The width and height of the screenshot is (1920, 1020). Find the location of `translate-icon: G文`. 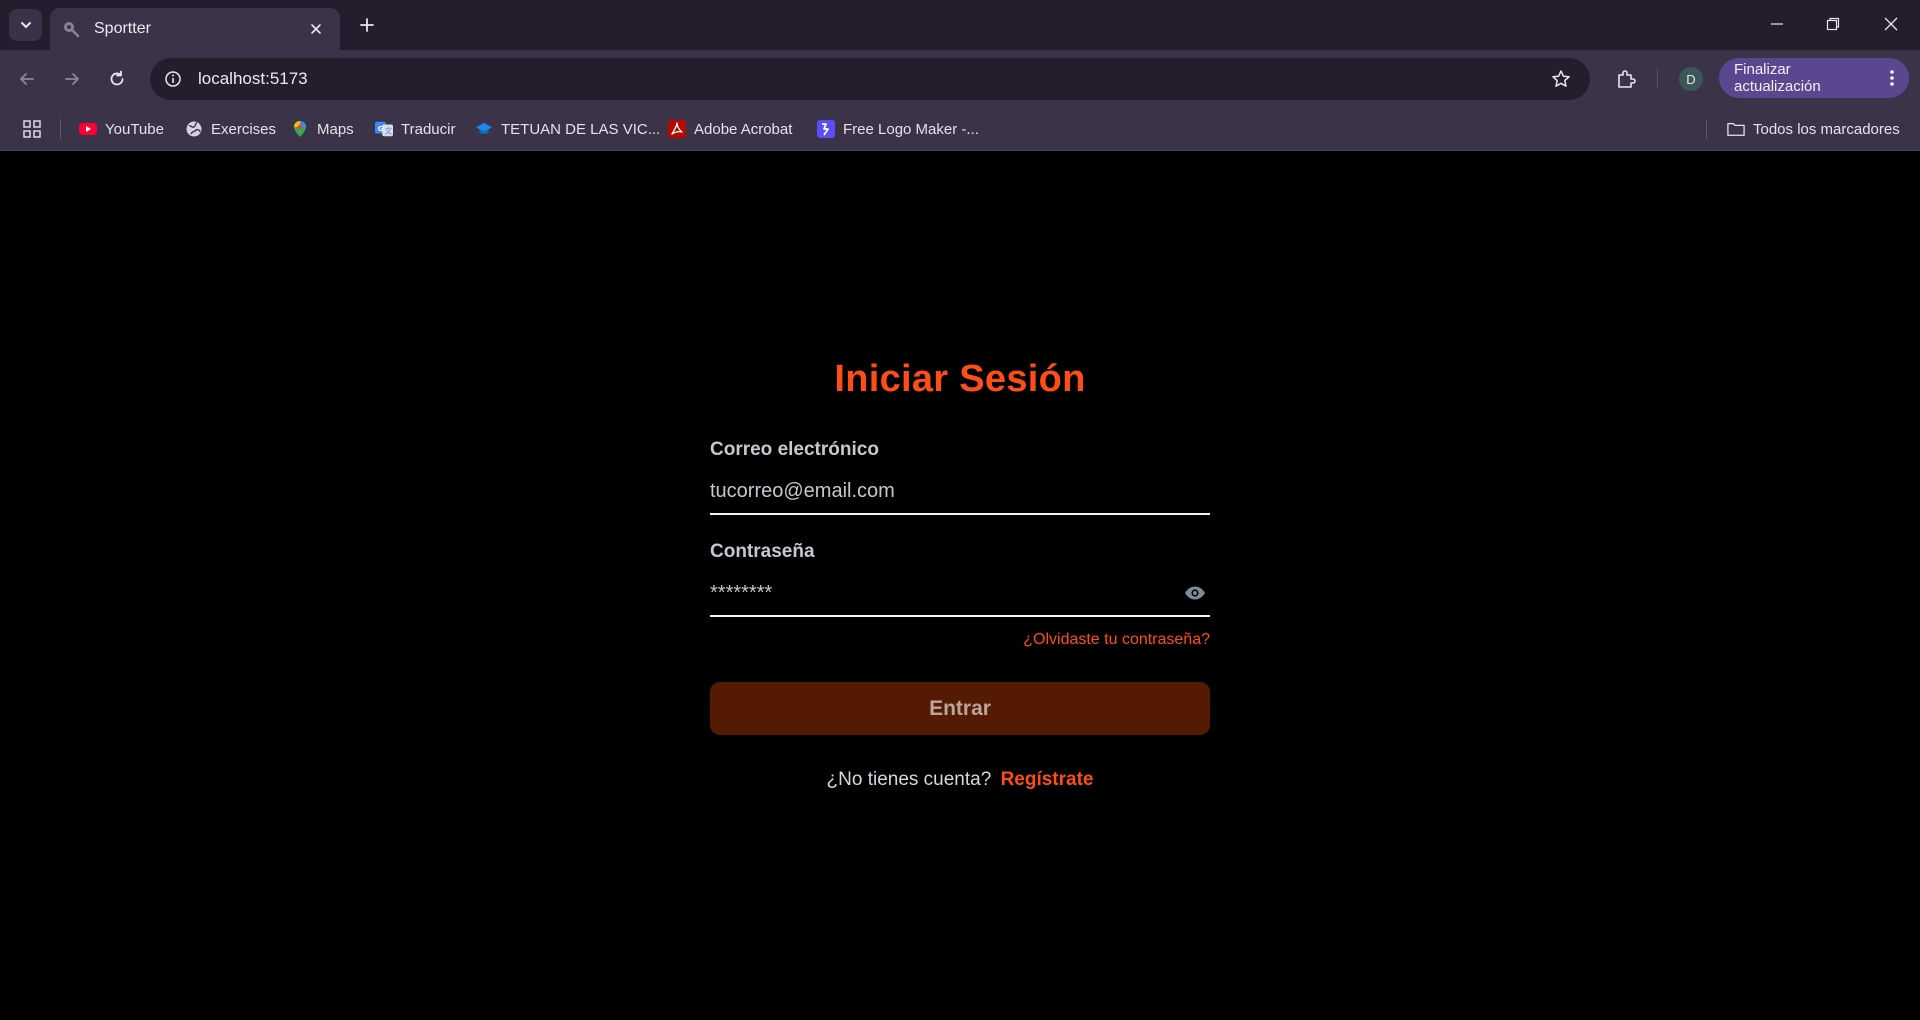

translate-icon: G文 is located at coordinates (384, 129).